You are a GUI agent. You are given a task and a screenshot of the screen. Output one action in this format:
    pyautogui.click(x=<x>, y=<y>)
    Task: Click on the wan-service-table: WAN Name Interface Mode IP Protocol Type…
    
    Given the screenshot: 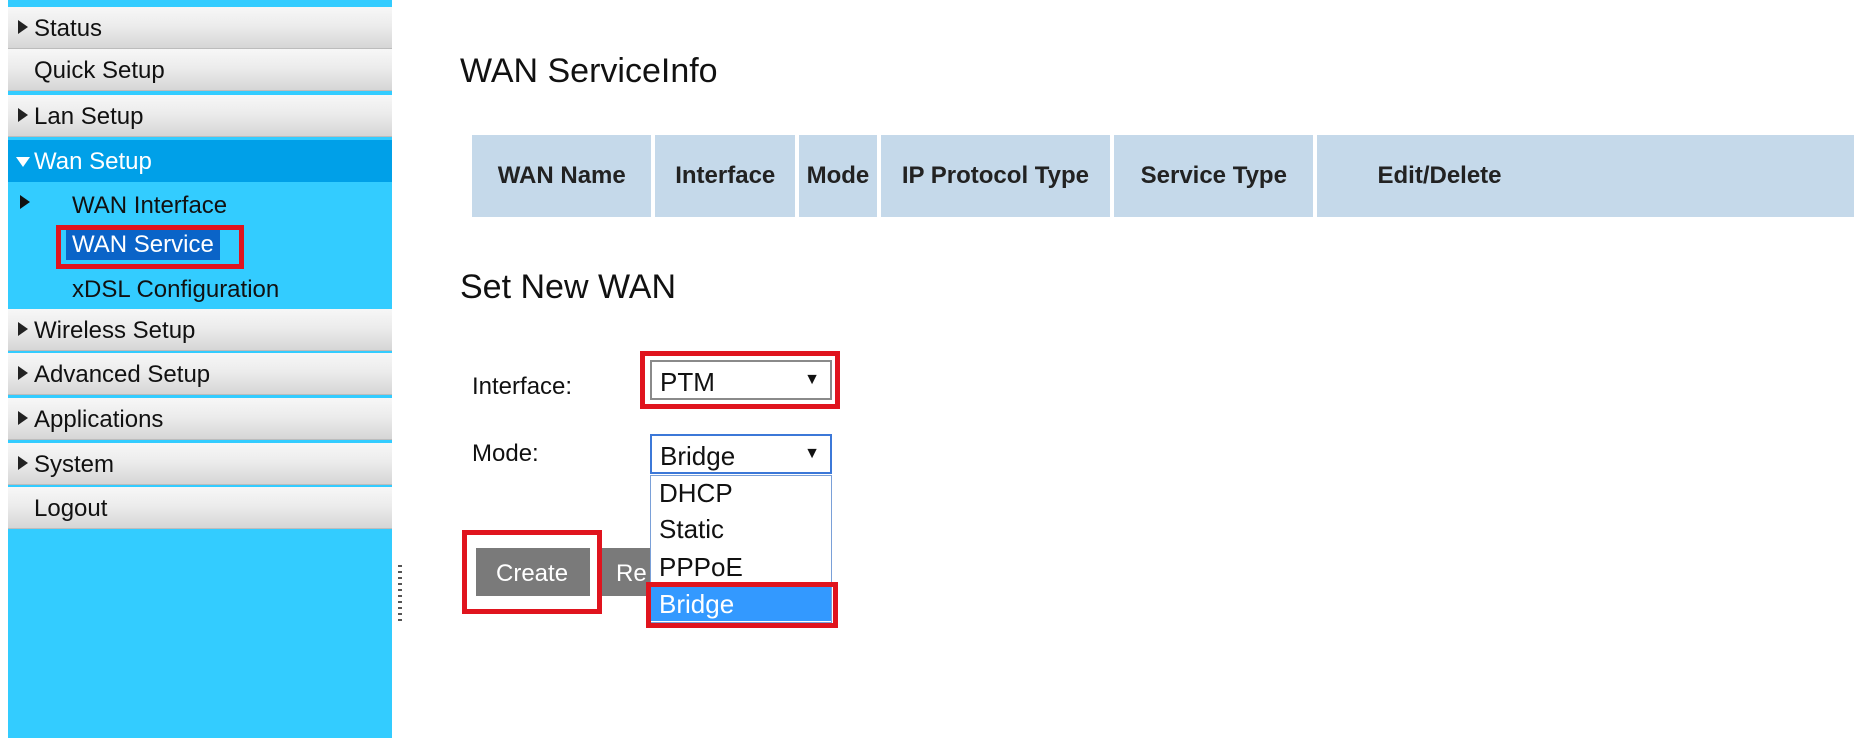 What is the action you would take?
    pyautogui.click(x=1163, y=176)
    